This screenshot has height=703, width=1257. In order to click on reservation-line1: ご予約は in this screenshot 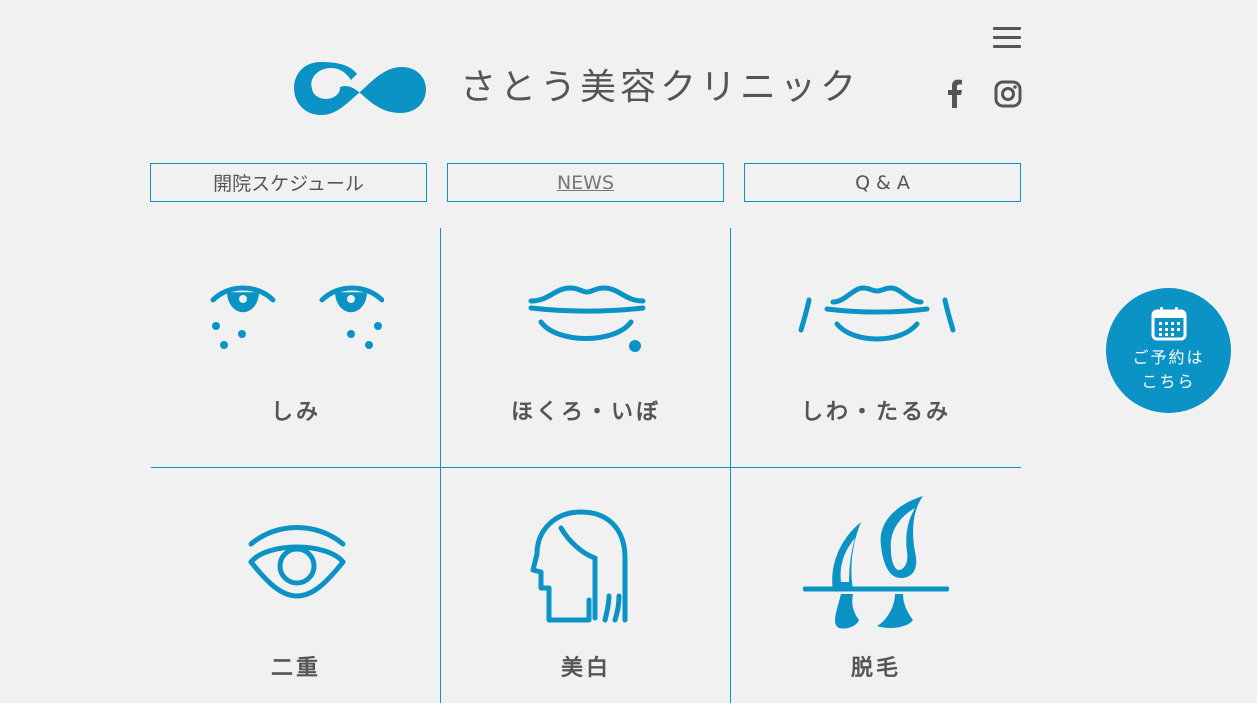, I will do `click(1168, 357)`.